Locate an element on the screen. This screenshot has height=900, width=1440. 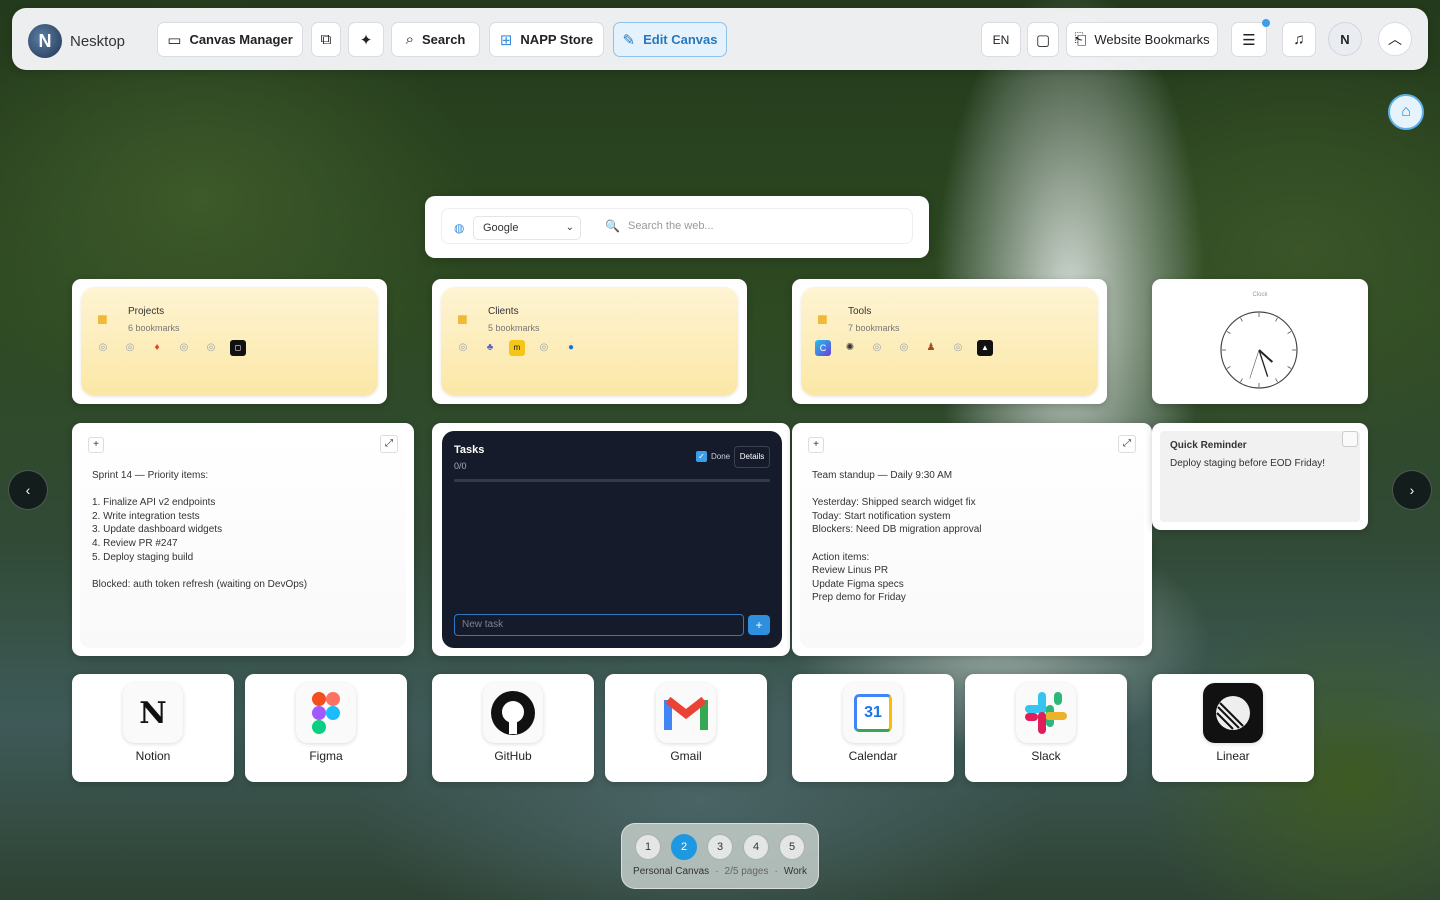
folder-card-tools: ■ Tools 7 bookmarks C ✺ ◎ ◎ ♟ ◎ ▲ is located at coordinates (949, 341).